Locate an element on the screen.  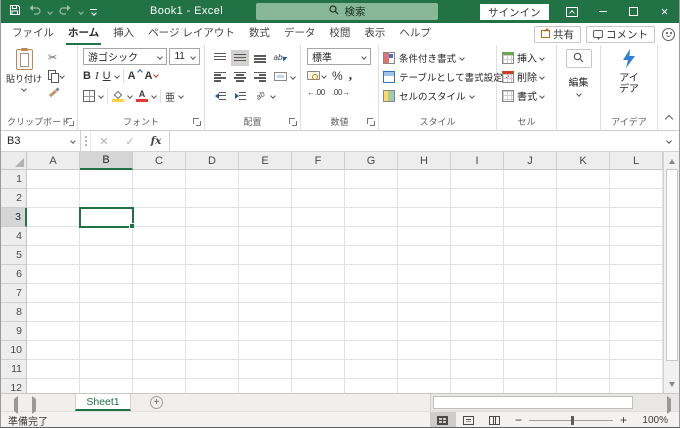
cell-B9 is located at coordinates (106, 331).